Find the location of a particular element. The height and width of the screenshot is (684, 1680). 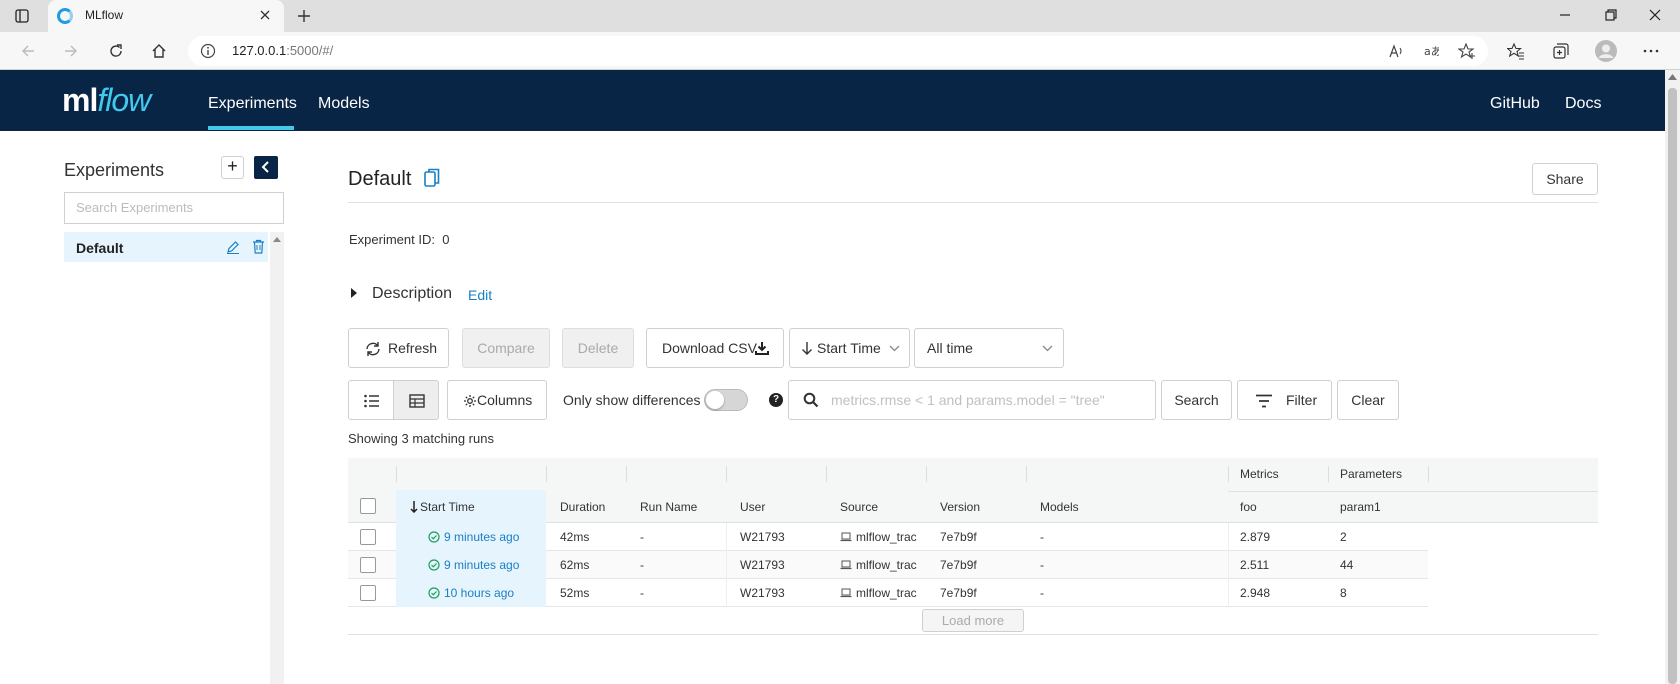

more-menu-icon is located at coordinates (1651, 51).